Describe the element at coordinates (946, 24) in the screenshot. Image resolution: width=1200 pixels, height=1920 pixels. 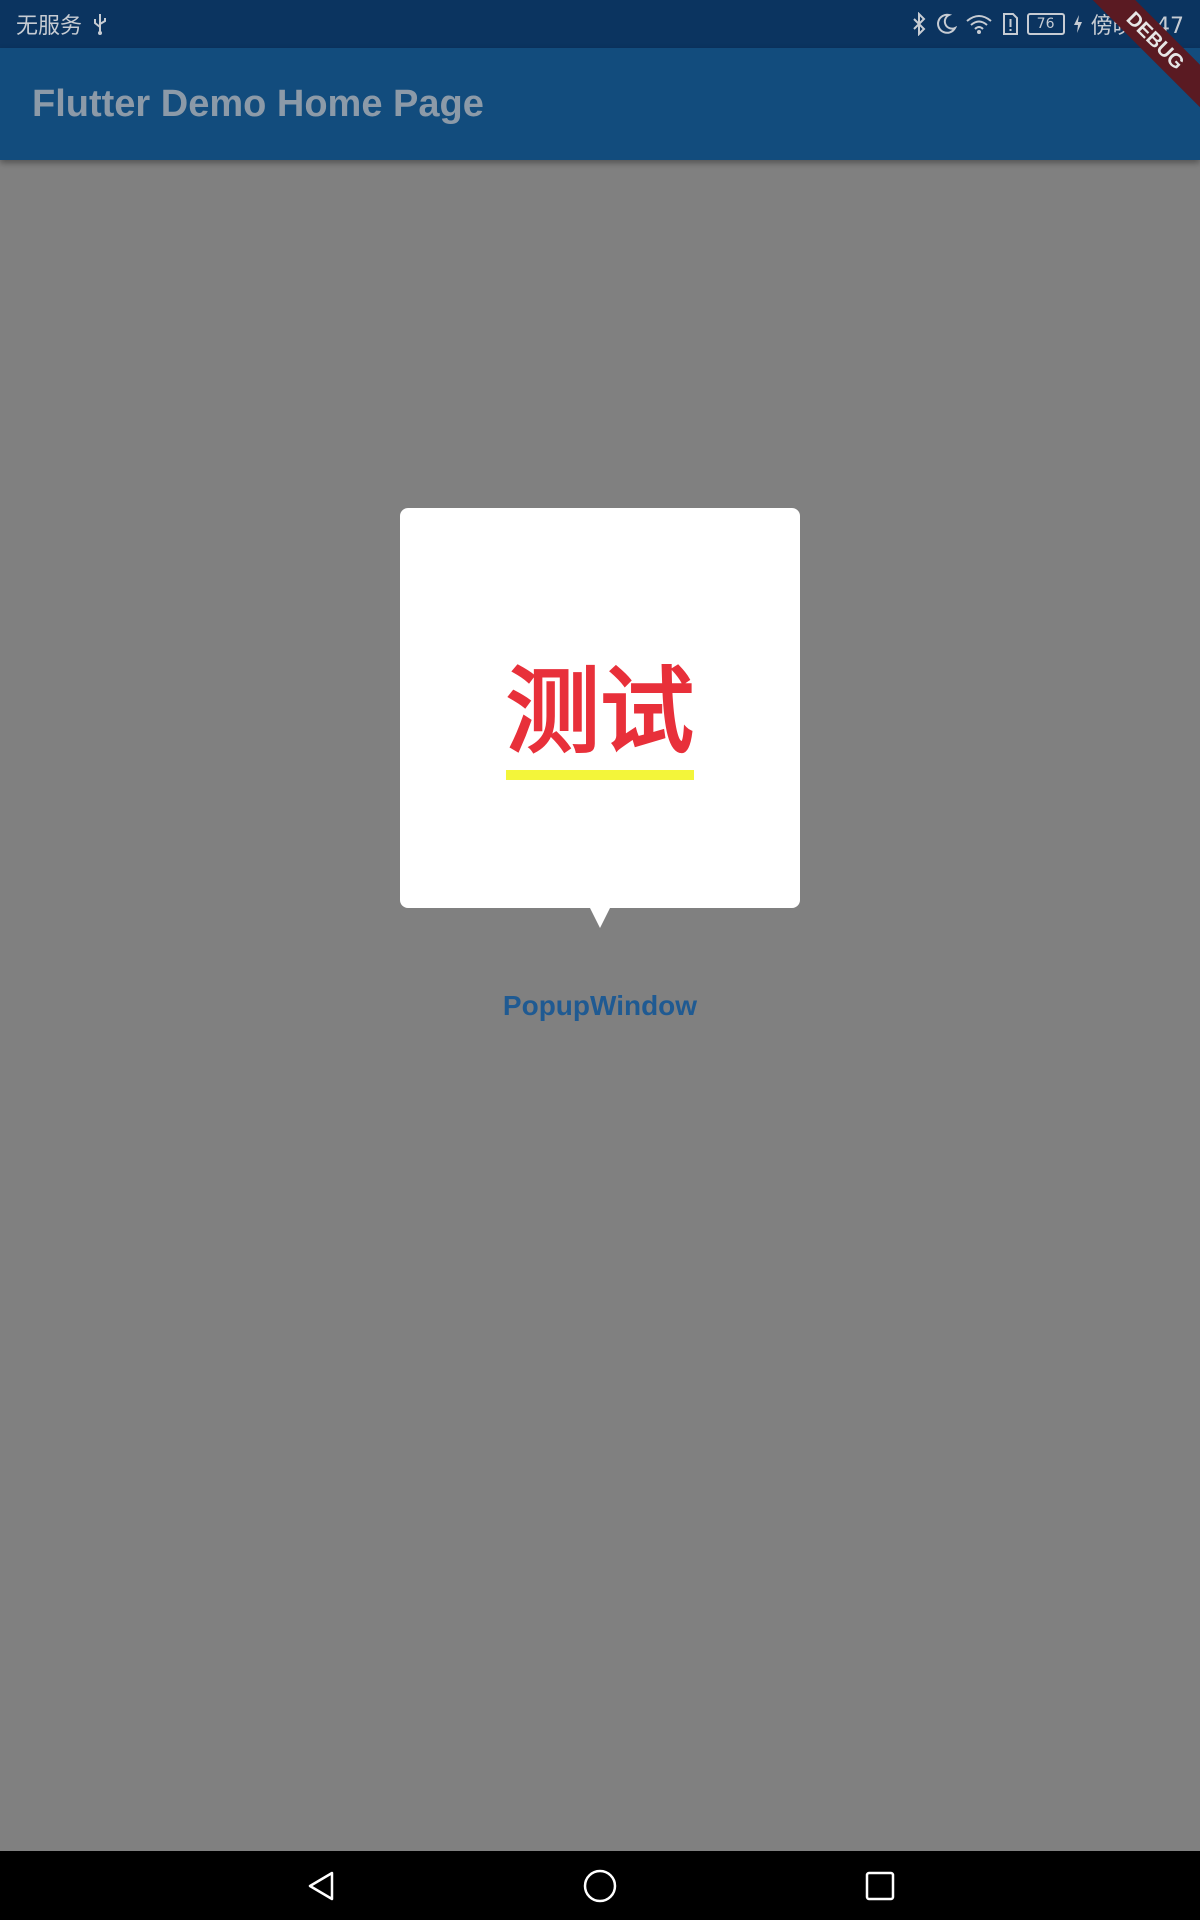
I see `moon-icon` at that location.